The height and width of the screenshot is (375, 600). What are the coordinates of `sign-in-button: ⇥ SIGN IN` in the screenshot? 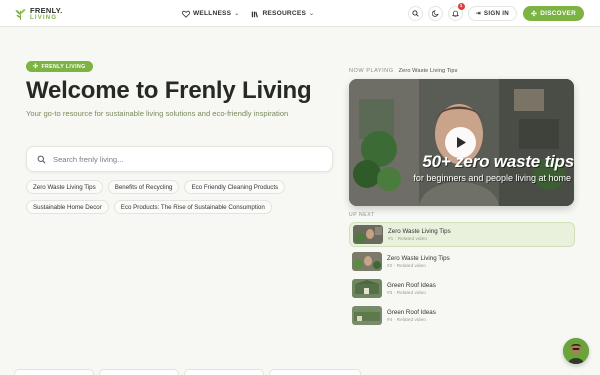 It's located at (492, 13).